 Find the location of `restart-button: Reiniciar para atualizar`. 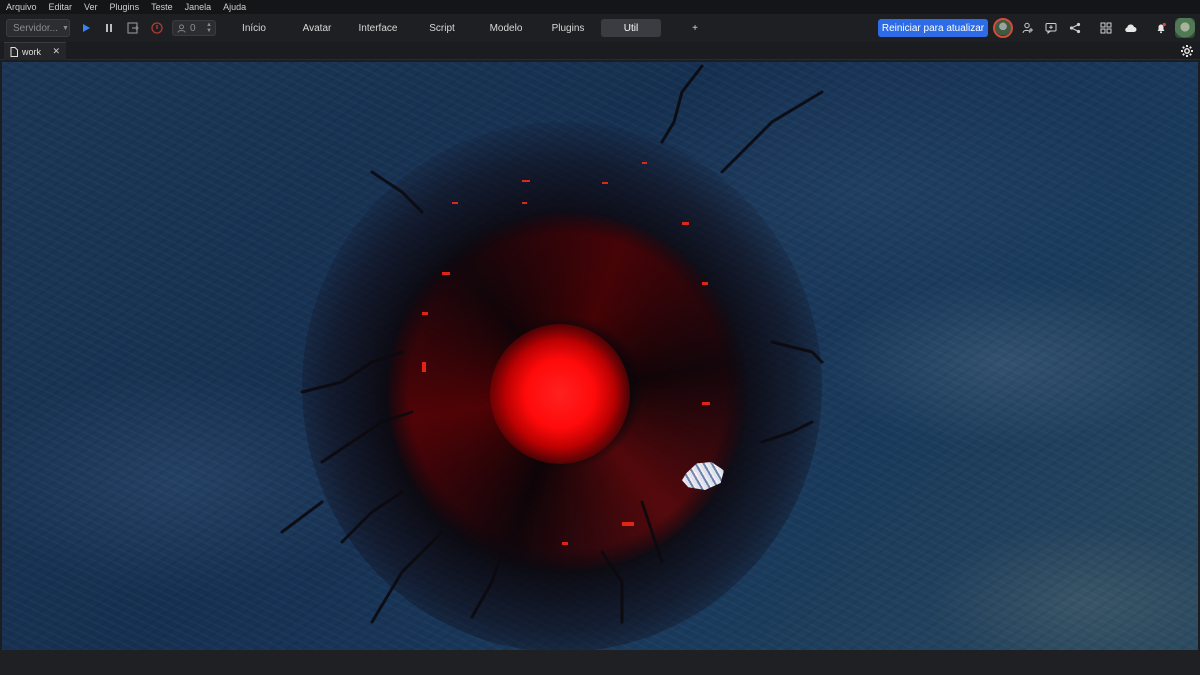

restart-button: Reiniciar para atualizar is located at coordinates (933, 28).